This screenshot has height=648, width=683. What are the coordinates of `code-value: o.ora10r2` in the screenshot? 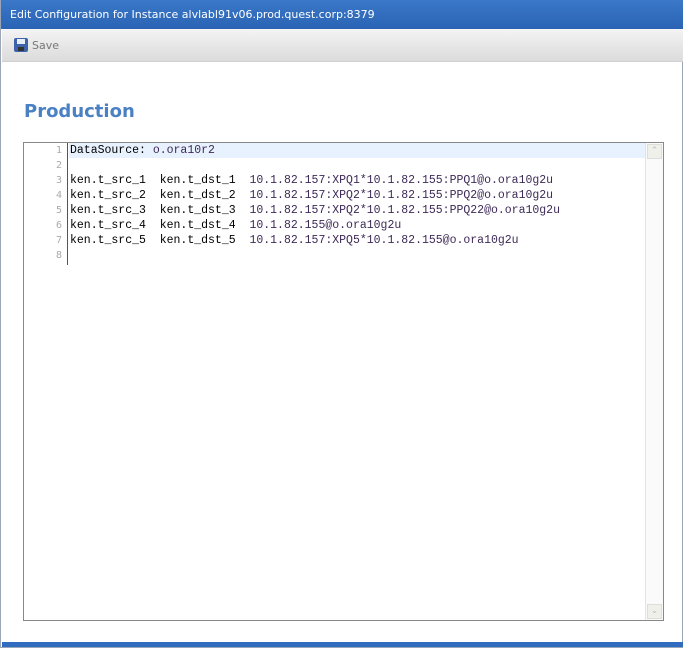 It's located at (183, 150).